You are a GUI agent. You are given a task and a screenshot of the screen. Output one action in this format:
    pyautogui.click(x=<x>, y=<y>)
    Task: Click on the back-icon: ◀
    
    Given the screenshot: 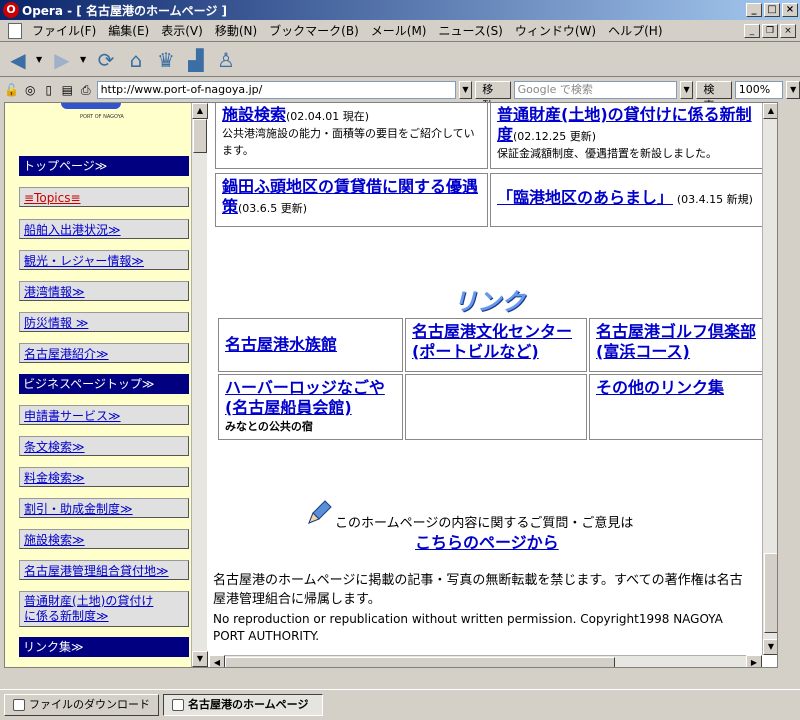 What is the action you would take?
    pyautogui.click(x=18, y=60)
    